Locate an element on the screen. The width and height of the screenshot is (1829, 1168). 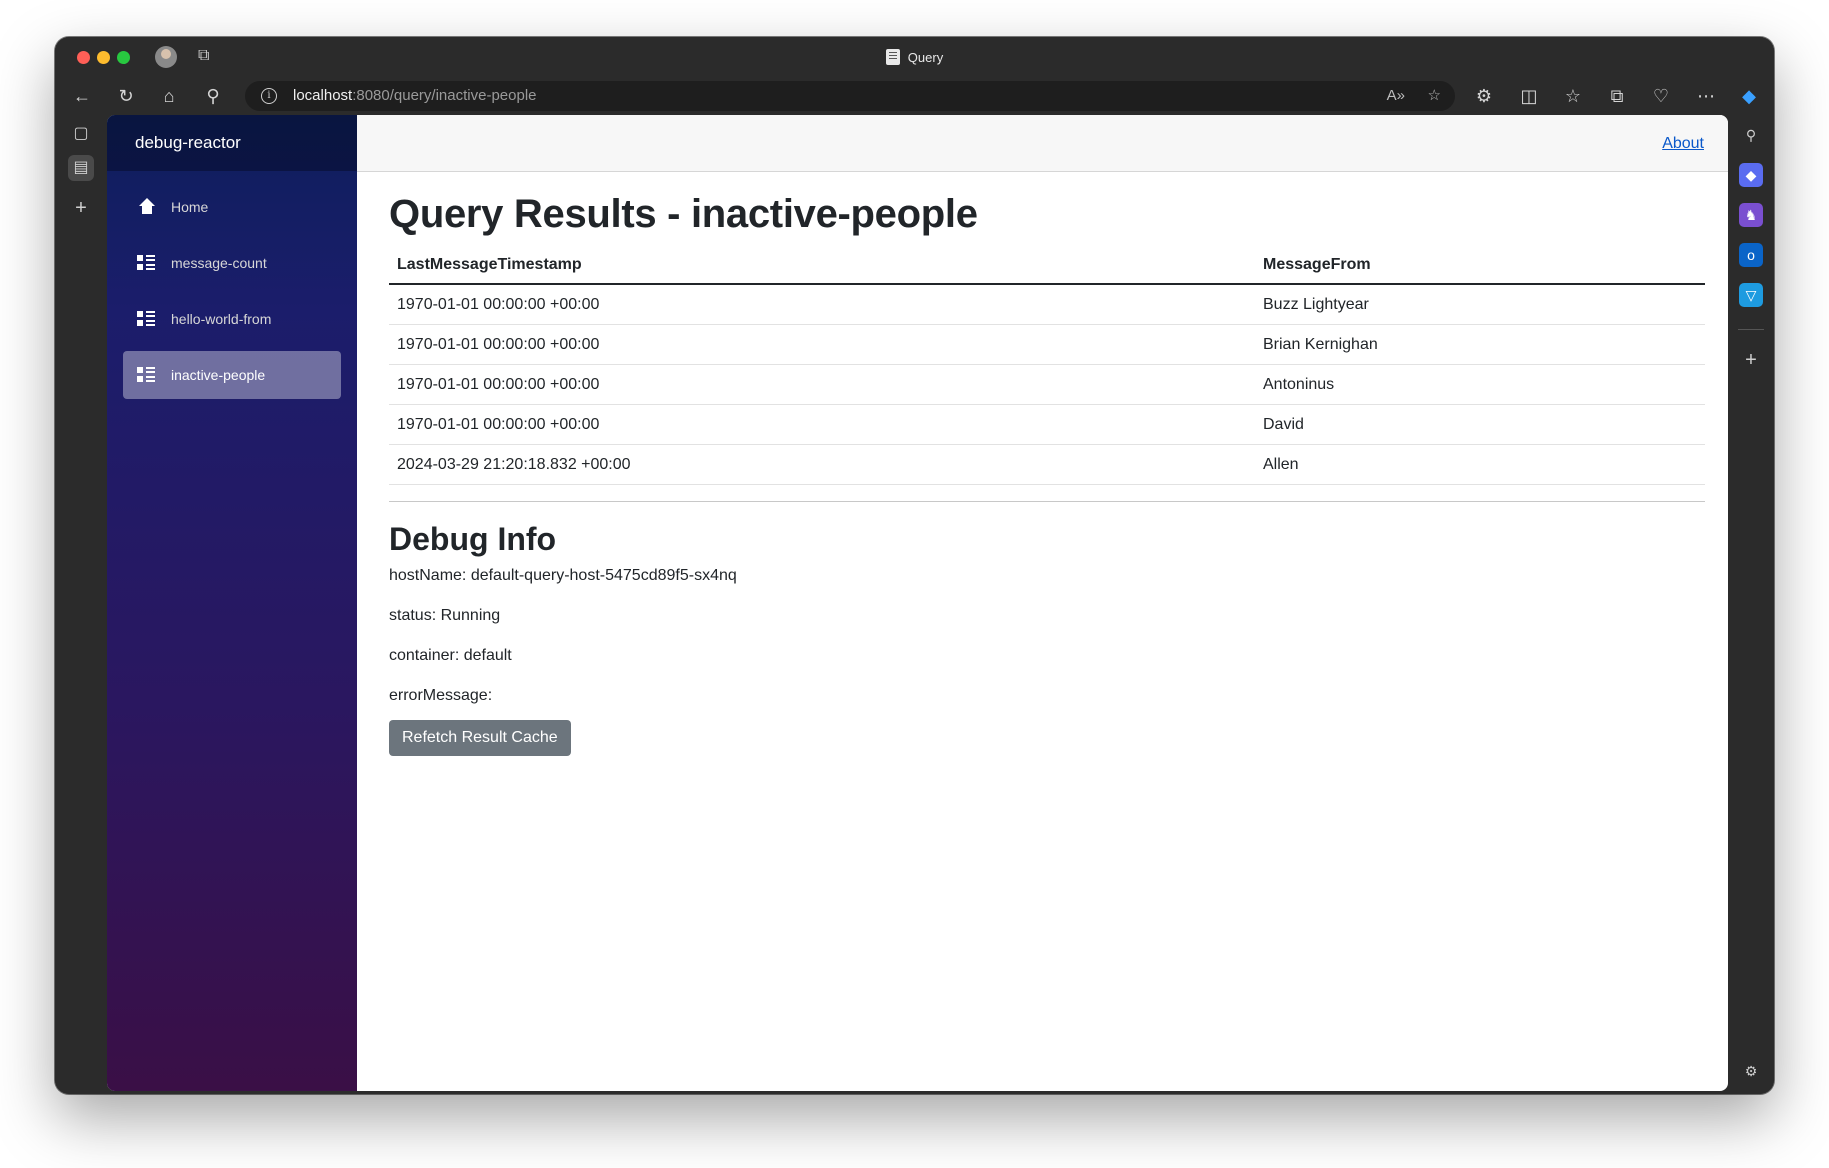
site-info-icon: i is located at coordinates (269, 96).